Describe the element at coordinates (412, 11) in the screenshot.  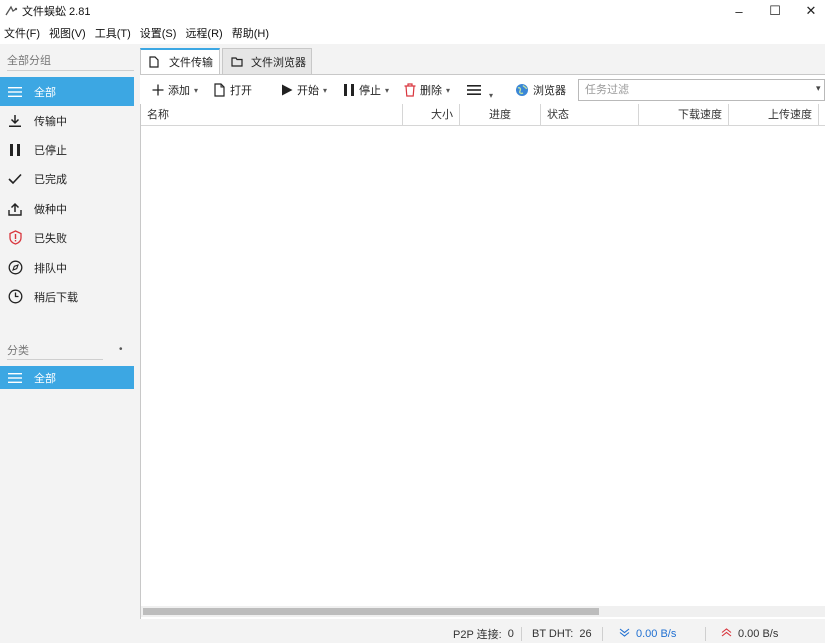
I see `title-bar: 文件蜈蚣 2.81 – ☐ ✕` at that location.